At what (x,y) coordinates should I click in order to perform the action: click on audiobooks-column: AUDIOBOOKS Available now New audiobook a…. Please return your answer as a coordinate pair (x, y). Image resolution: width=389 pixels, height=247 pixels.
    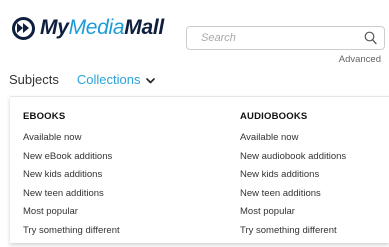
    Looking at the image, I should click on (293, 175).